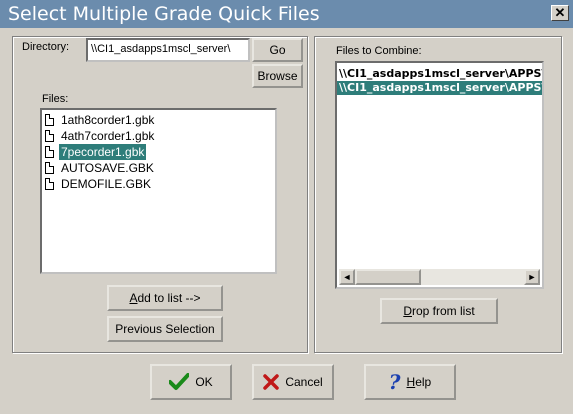 The width and height of the screenshot is (573, 414). I want to click on help-button: ? Help, so click(410, 382).